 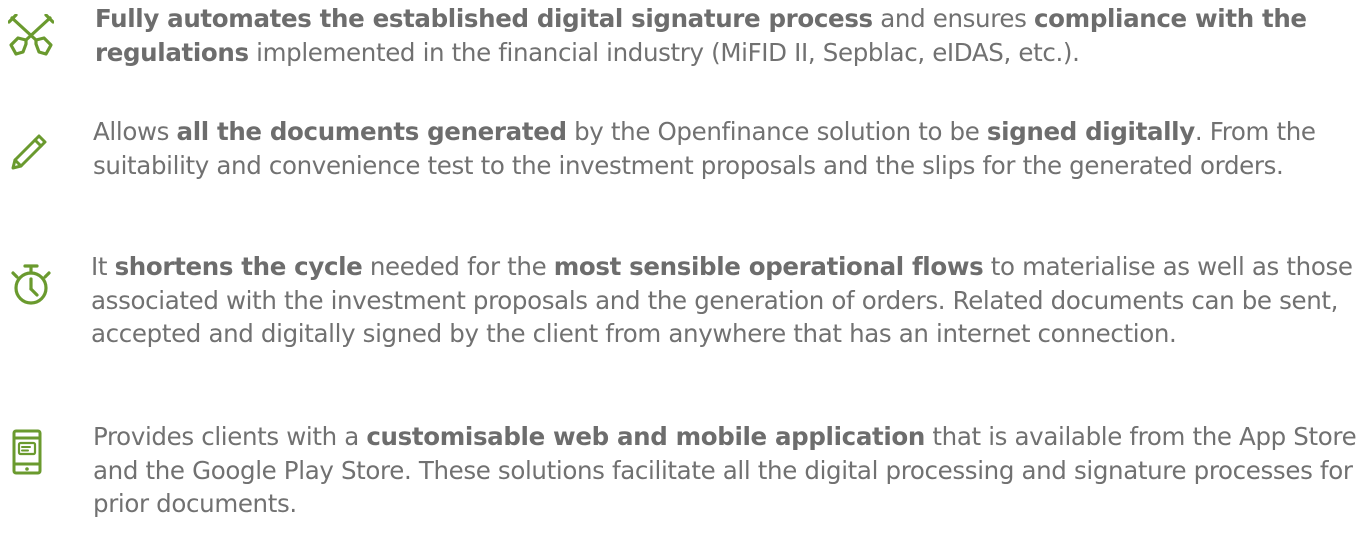 What do you see at coordinates (645, 436) in the screenshot?
I see `feature-text-bold: customisable web and mobile application` at bounding box center [645, 436].